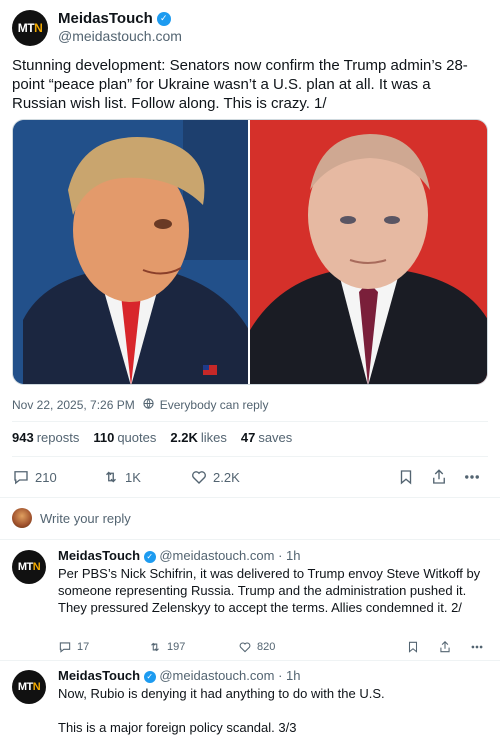  Describe the element at coordinates (121, 477) in the screenshot. I see `repost-button: 1K` at that location.